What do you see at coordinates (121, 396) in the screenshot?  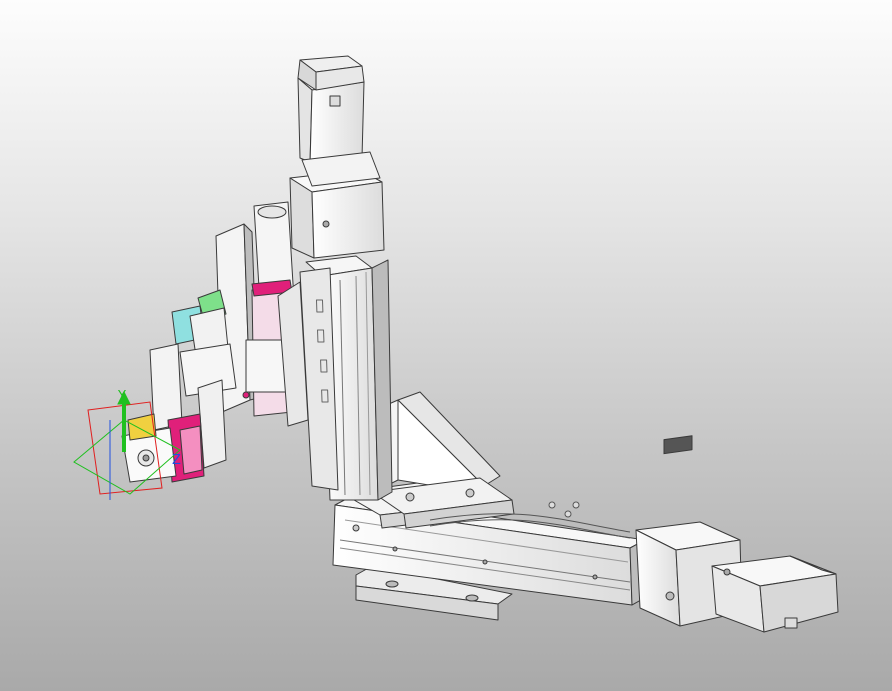 I see `y-axis-label: Y` at bounding box center [121, 396].